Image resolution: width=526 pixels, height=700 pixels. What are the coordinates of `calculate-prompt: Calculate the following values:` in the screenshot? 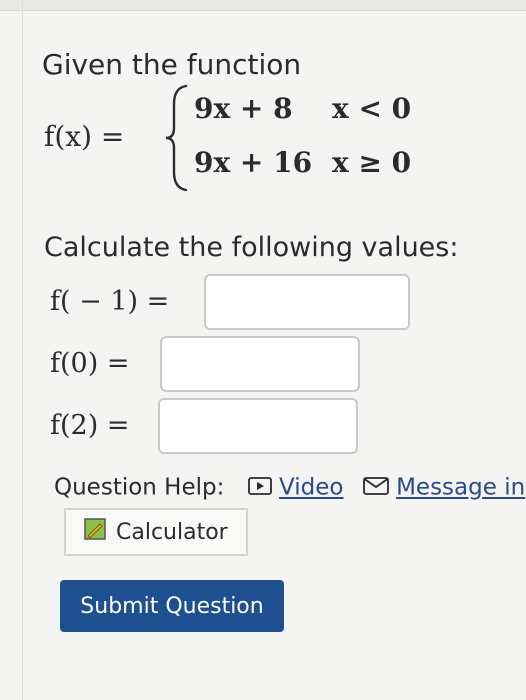 It's located at (251, 247).